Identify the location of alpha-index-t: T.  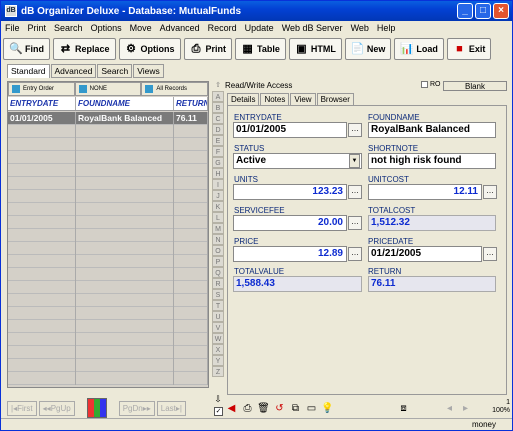
(218, 305).